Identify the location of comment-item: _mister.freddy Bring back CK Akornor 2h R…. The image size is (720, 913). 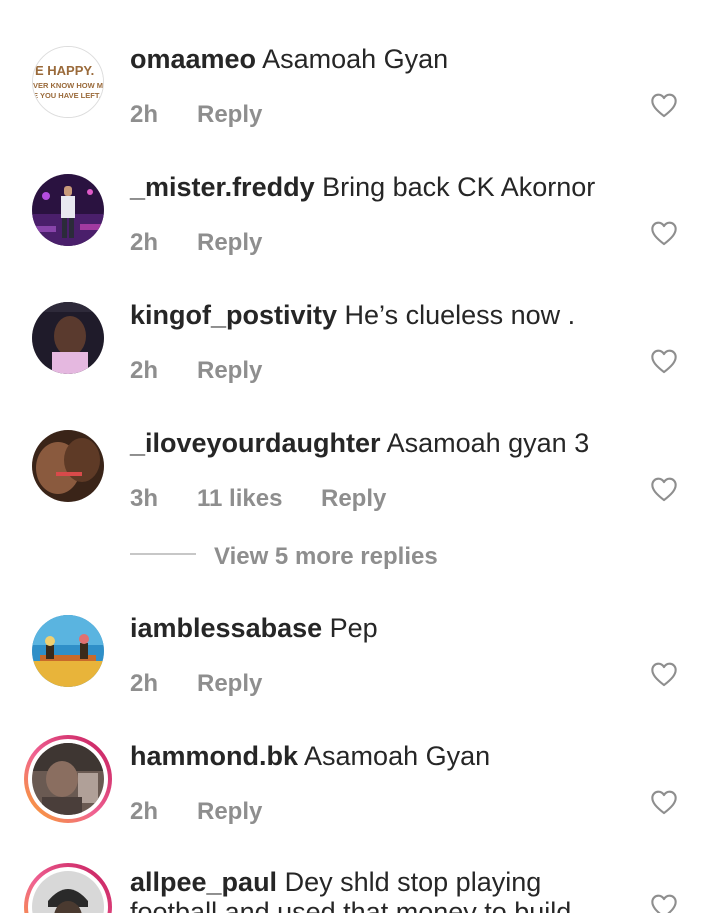
(360, 206).